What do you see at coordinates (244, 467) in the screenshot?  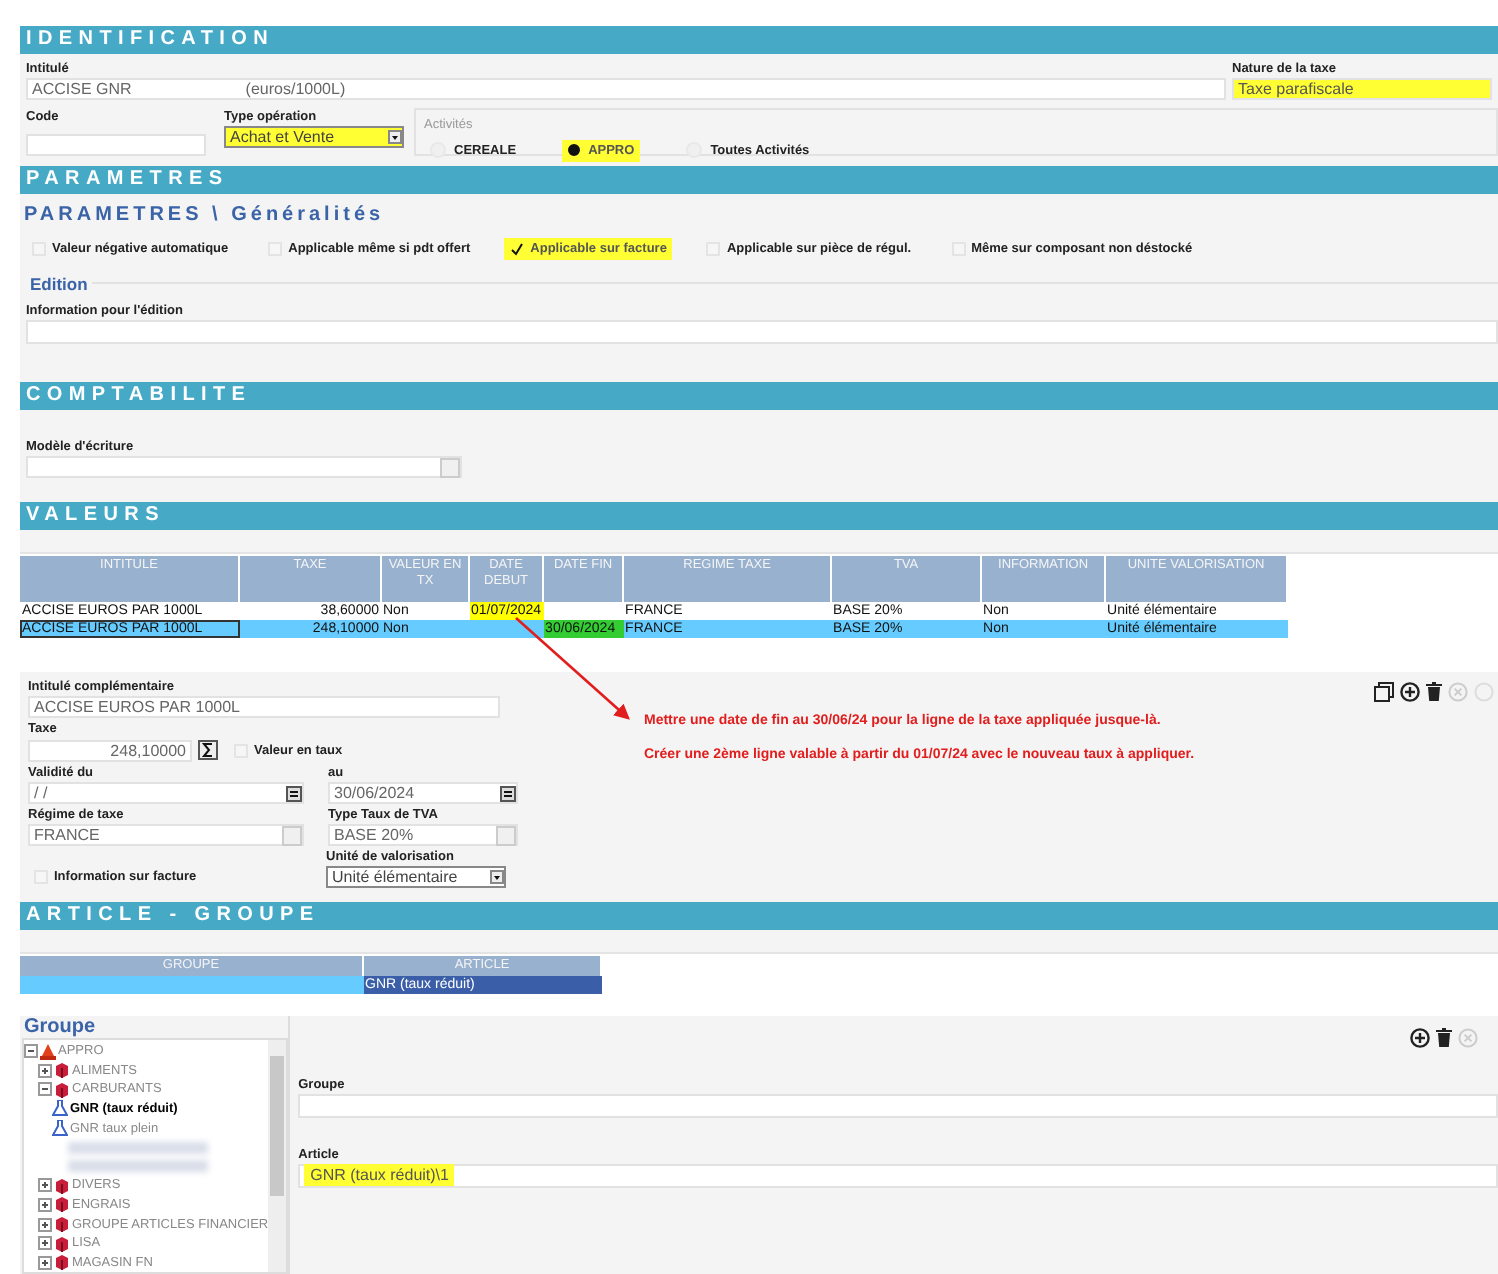 I see `lookup-field` at bounding box center [244, 467].